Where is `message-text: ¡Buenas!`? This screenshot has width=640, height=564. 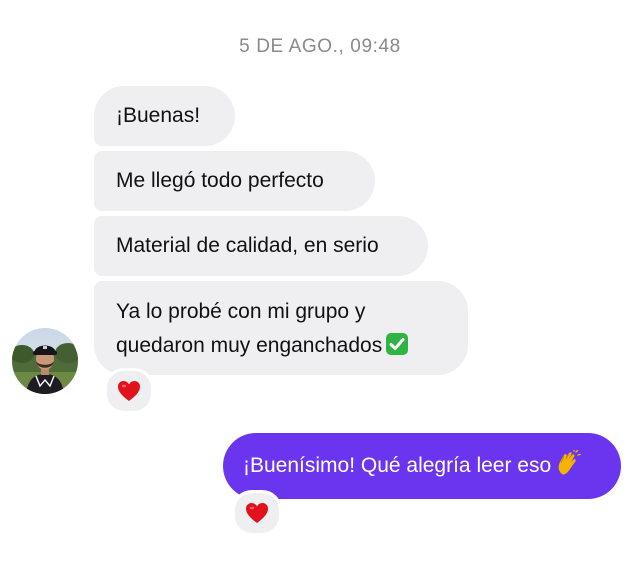
message-text: ¡Buenas! is located at coordinates (158, 115).